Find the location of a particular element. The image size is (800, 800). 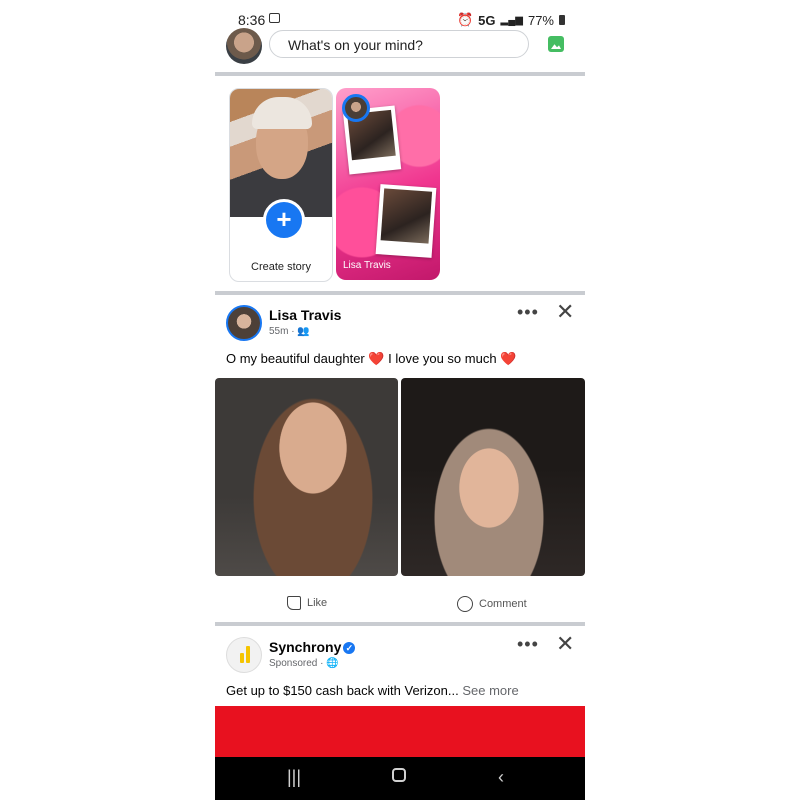

post-meta: 55m · 👥 is located at coordinates (289, 331).